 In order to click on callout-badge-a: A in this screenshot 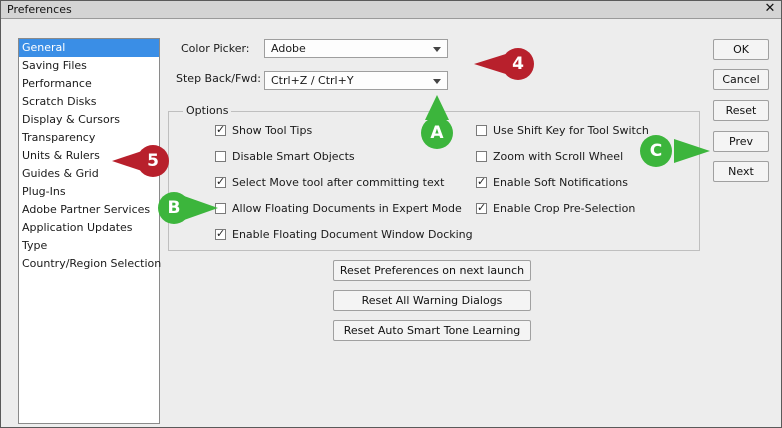, I will do `click(437, 133)`.